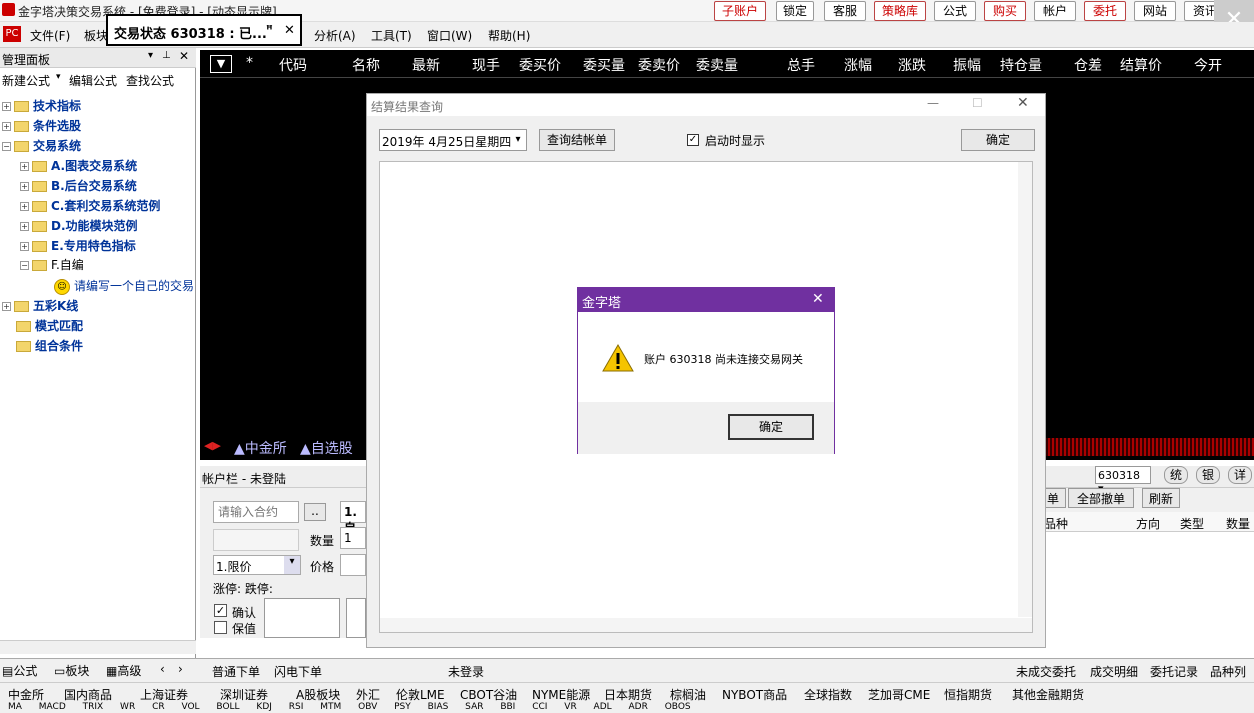 The width and height of the screenshot is (1254, 713). What do you see at coordinates (220, 627) in the screenshot?
I see `hedge-checkbox` at bounding box center [220, 627].